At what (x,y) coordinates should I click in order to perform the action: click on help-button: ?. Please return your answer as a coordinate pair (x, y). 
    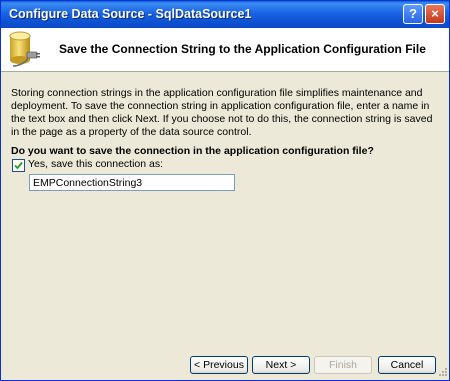
    Looking at the image, I should click on (413, 14).